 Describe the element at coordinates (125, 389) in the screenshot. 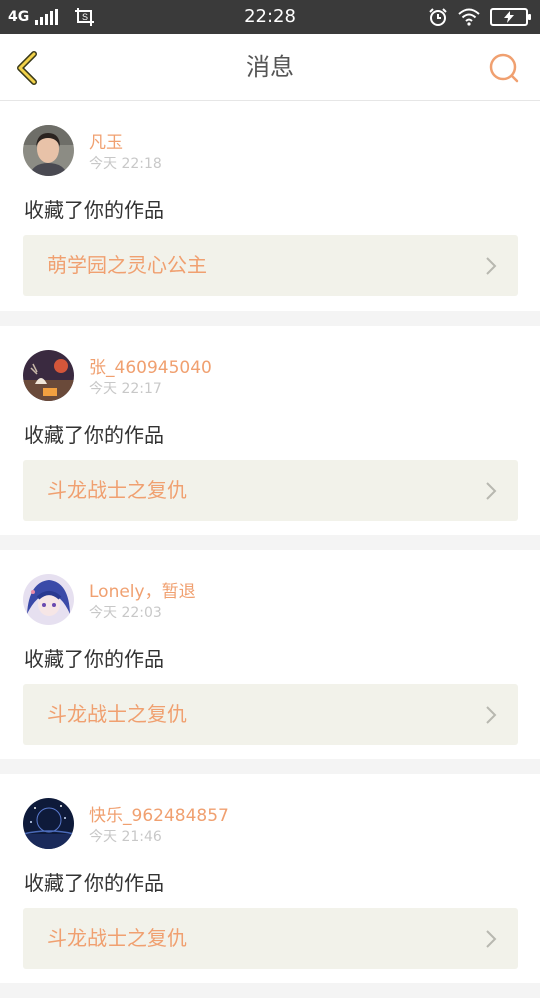

I see `message-time: 今天 22:17` at that location.